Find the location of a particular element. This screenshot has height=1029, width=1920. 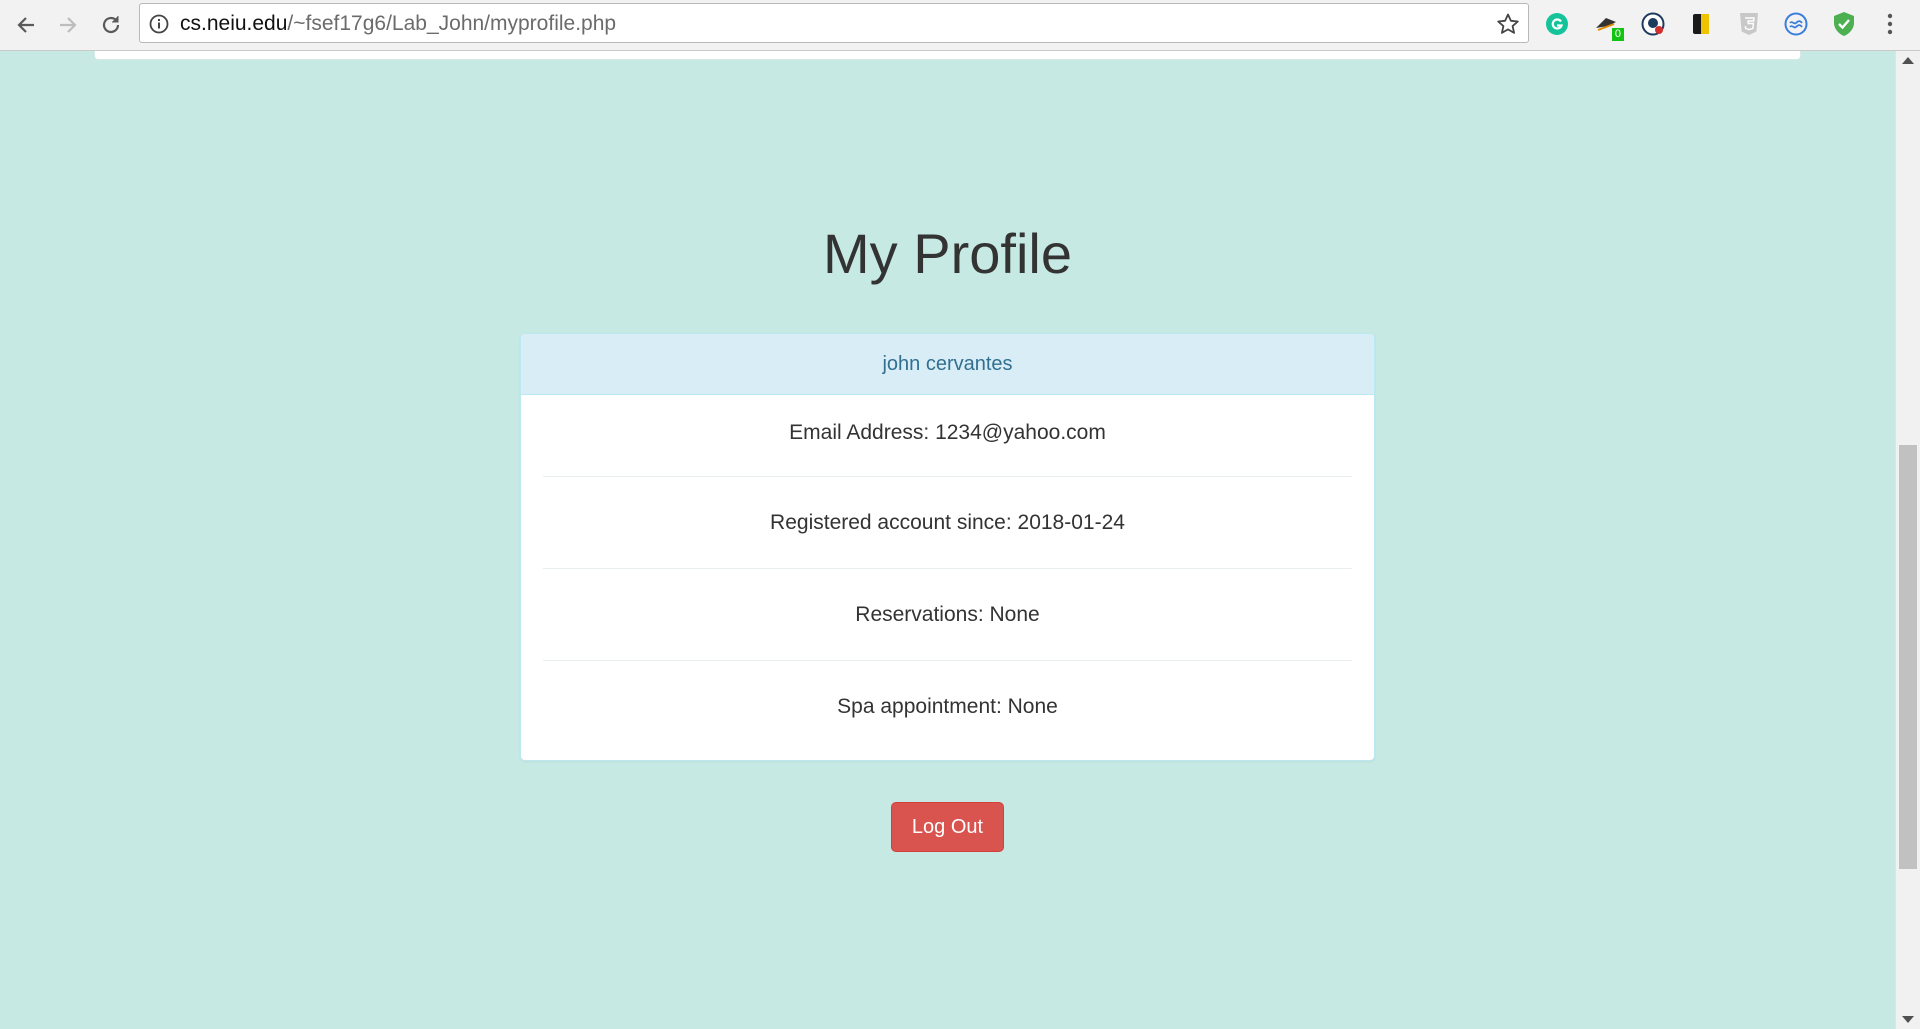

page-title: My Profile is located at coordinates (947, 253).